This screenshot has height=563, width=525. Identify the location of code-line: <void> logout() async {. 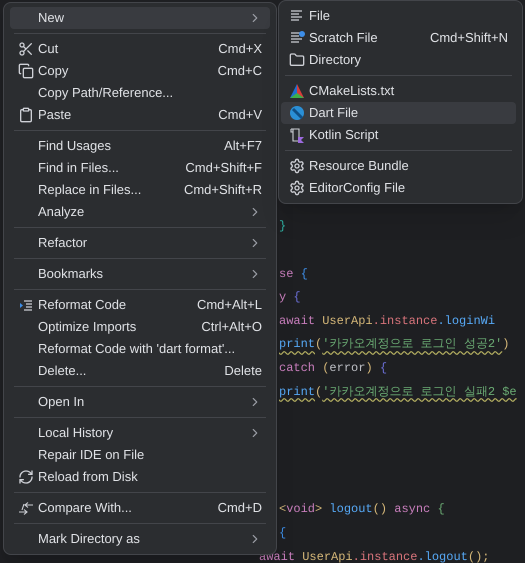
(362, 509).